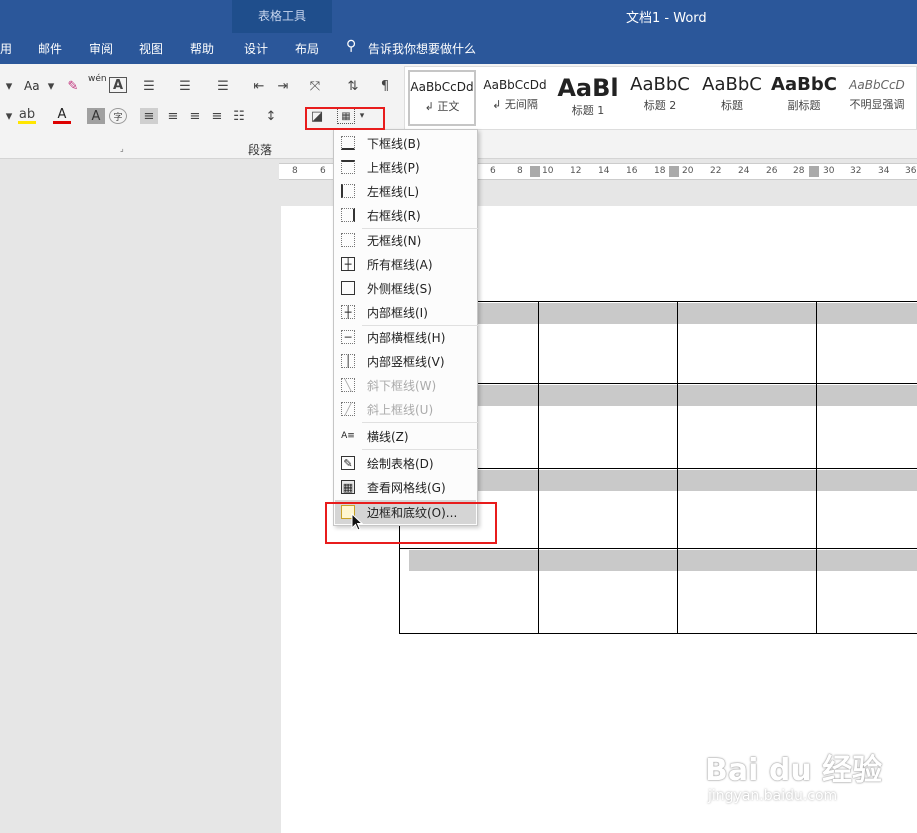  What do you see at coordinates (348, 312) in the screenshot?
I see `inside-borders-icon: ┼` at bounding box center [348, 312].